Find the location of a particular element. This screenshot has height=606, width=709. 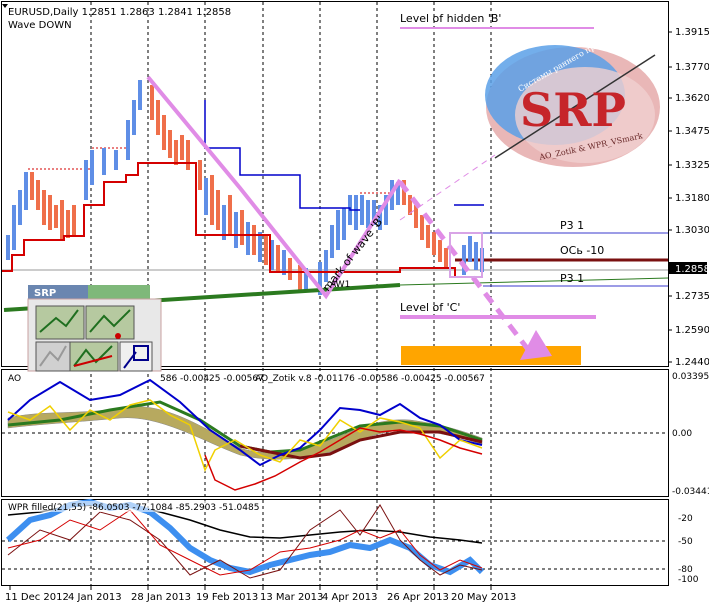

symbol-header: EURUSD,Daily 1.2851 1.2863 1.2841 1.2858 is located at coordinates (119, 12).